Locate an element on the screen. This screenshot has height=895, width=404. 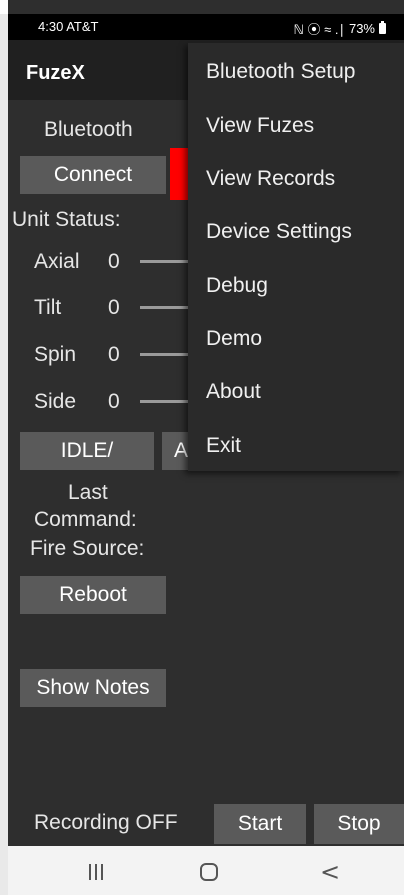
connect-button: Connect is located at coordinates (93, 175).